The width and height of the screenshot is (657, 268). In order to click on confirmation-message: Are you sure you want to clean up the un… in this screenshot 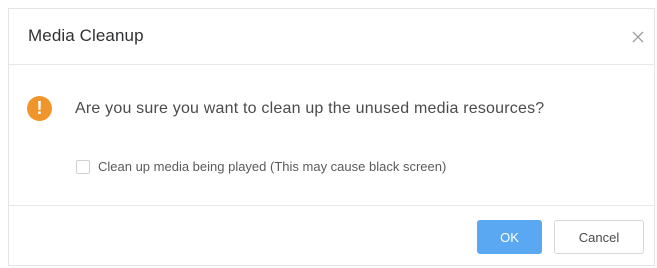, I will do `click(310, 108)`.